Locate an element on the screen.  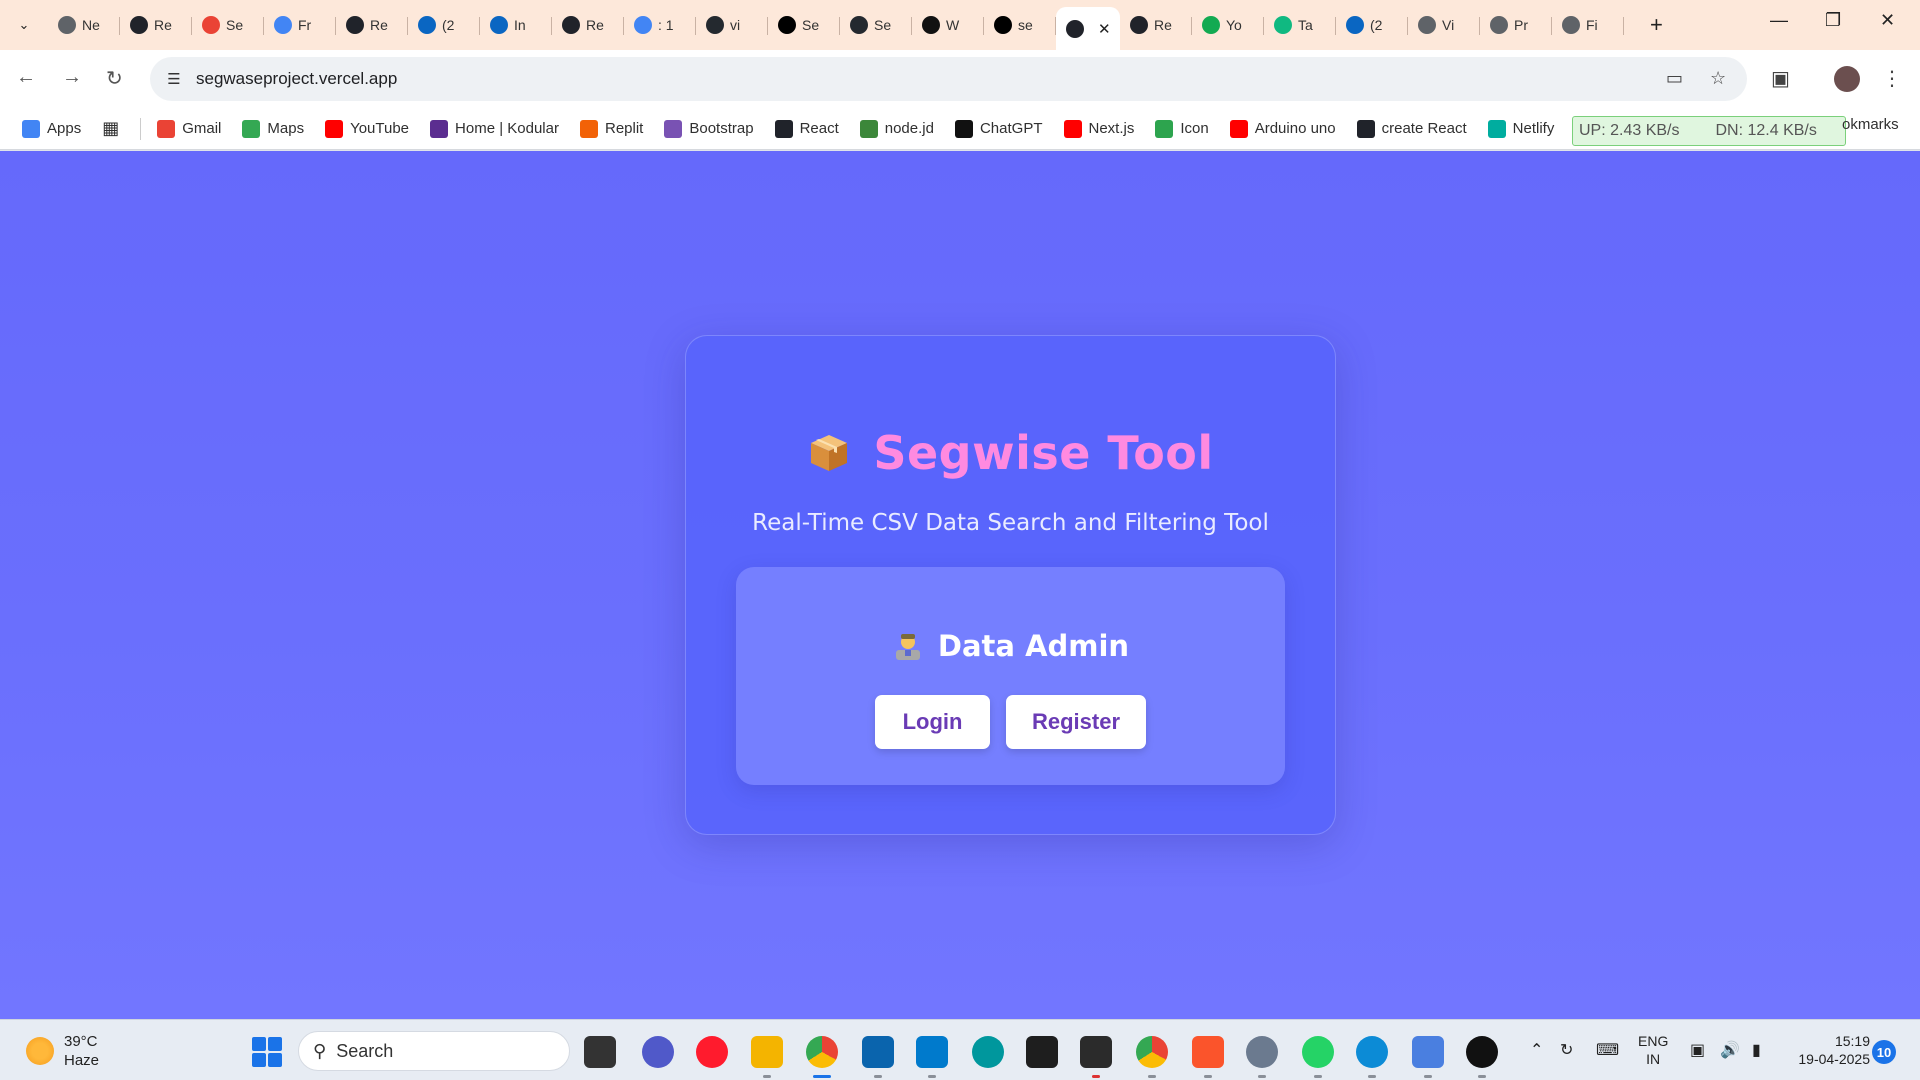
url-text: segwaseproject.vercel.app is located at coordinates (296, 79).